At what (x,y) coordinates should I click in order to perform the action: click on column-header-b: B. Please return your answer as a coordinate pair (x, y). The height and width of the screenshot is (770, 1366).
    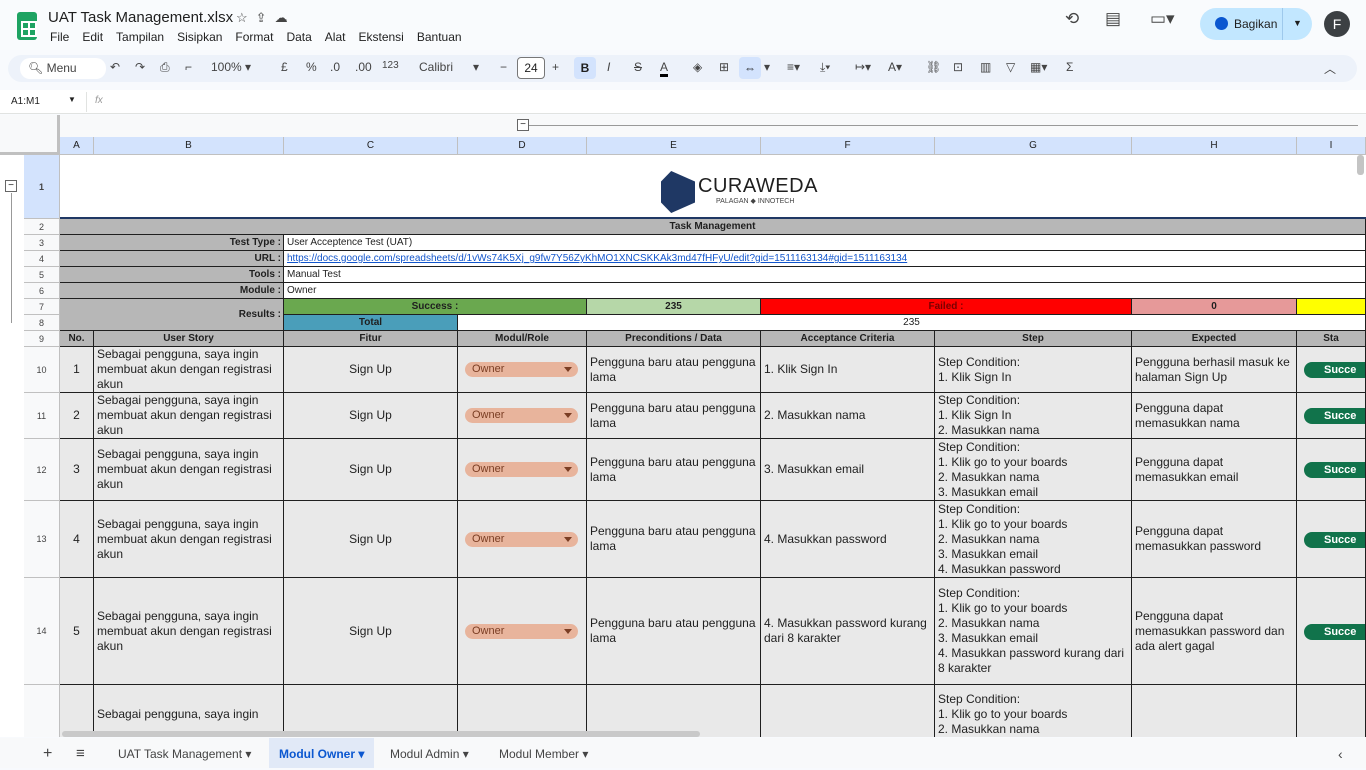
    Looking at the image, I should click on (189, 146).